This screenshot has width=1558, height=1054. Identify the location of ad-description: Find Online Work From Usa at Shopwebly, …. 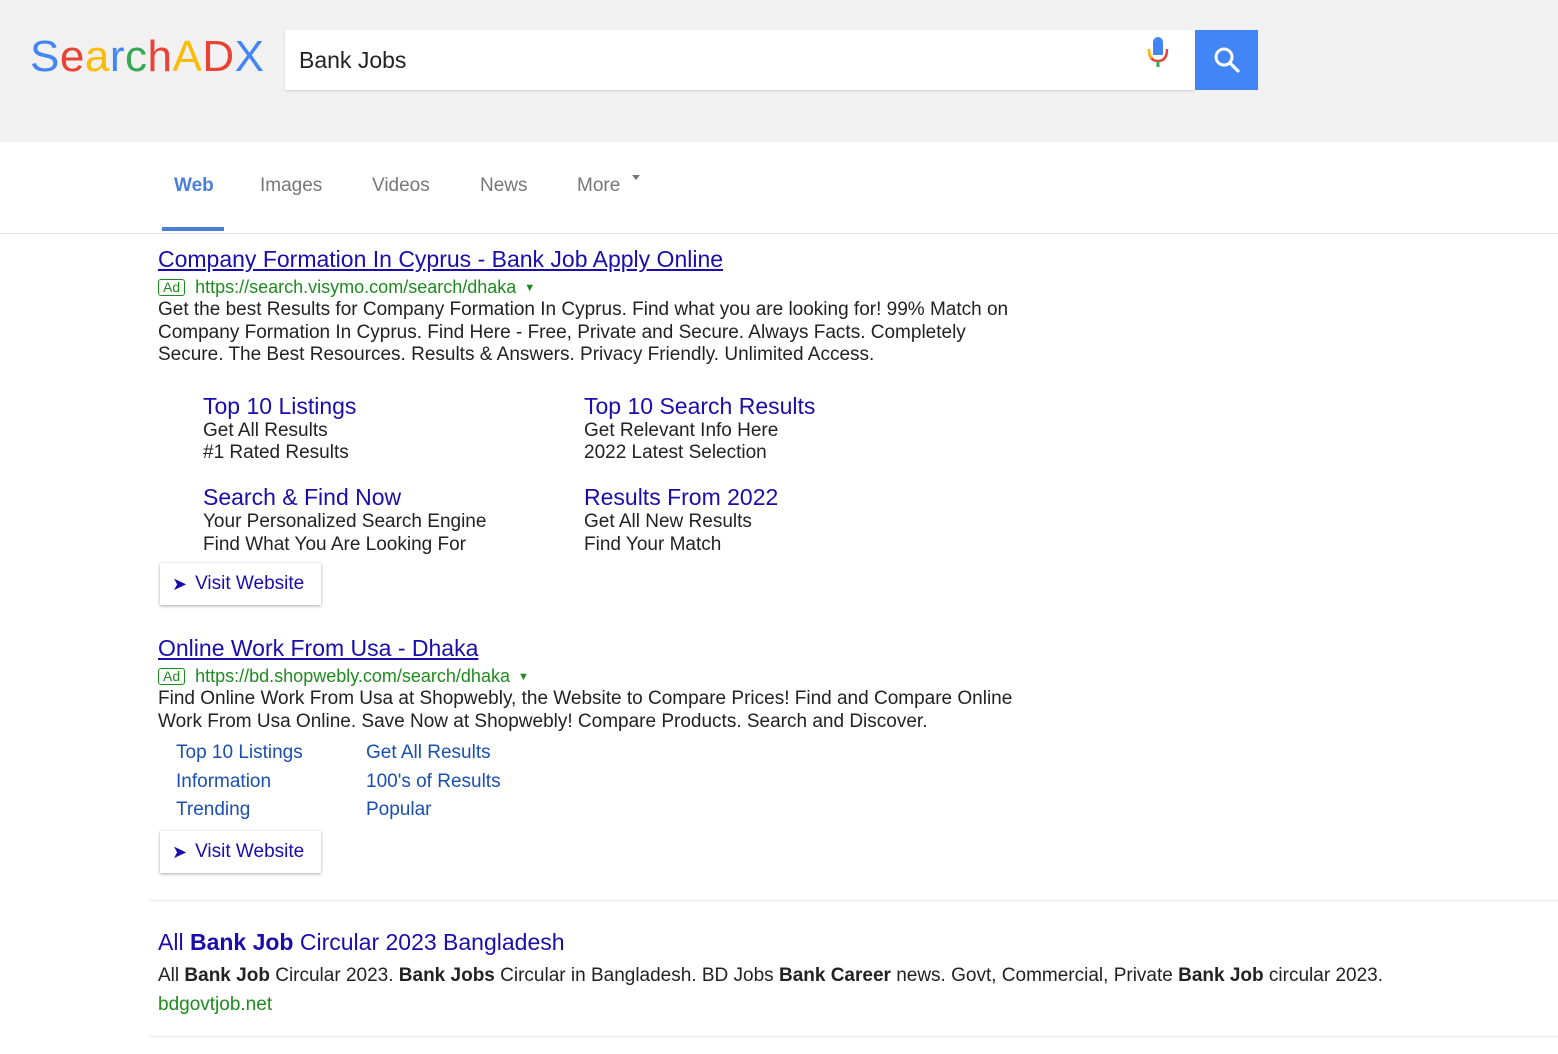
(608, 710).